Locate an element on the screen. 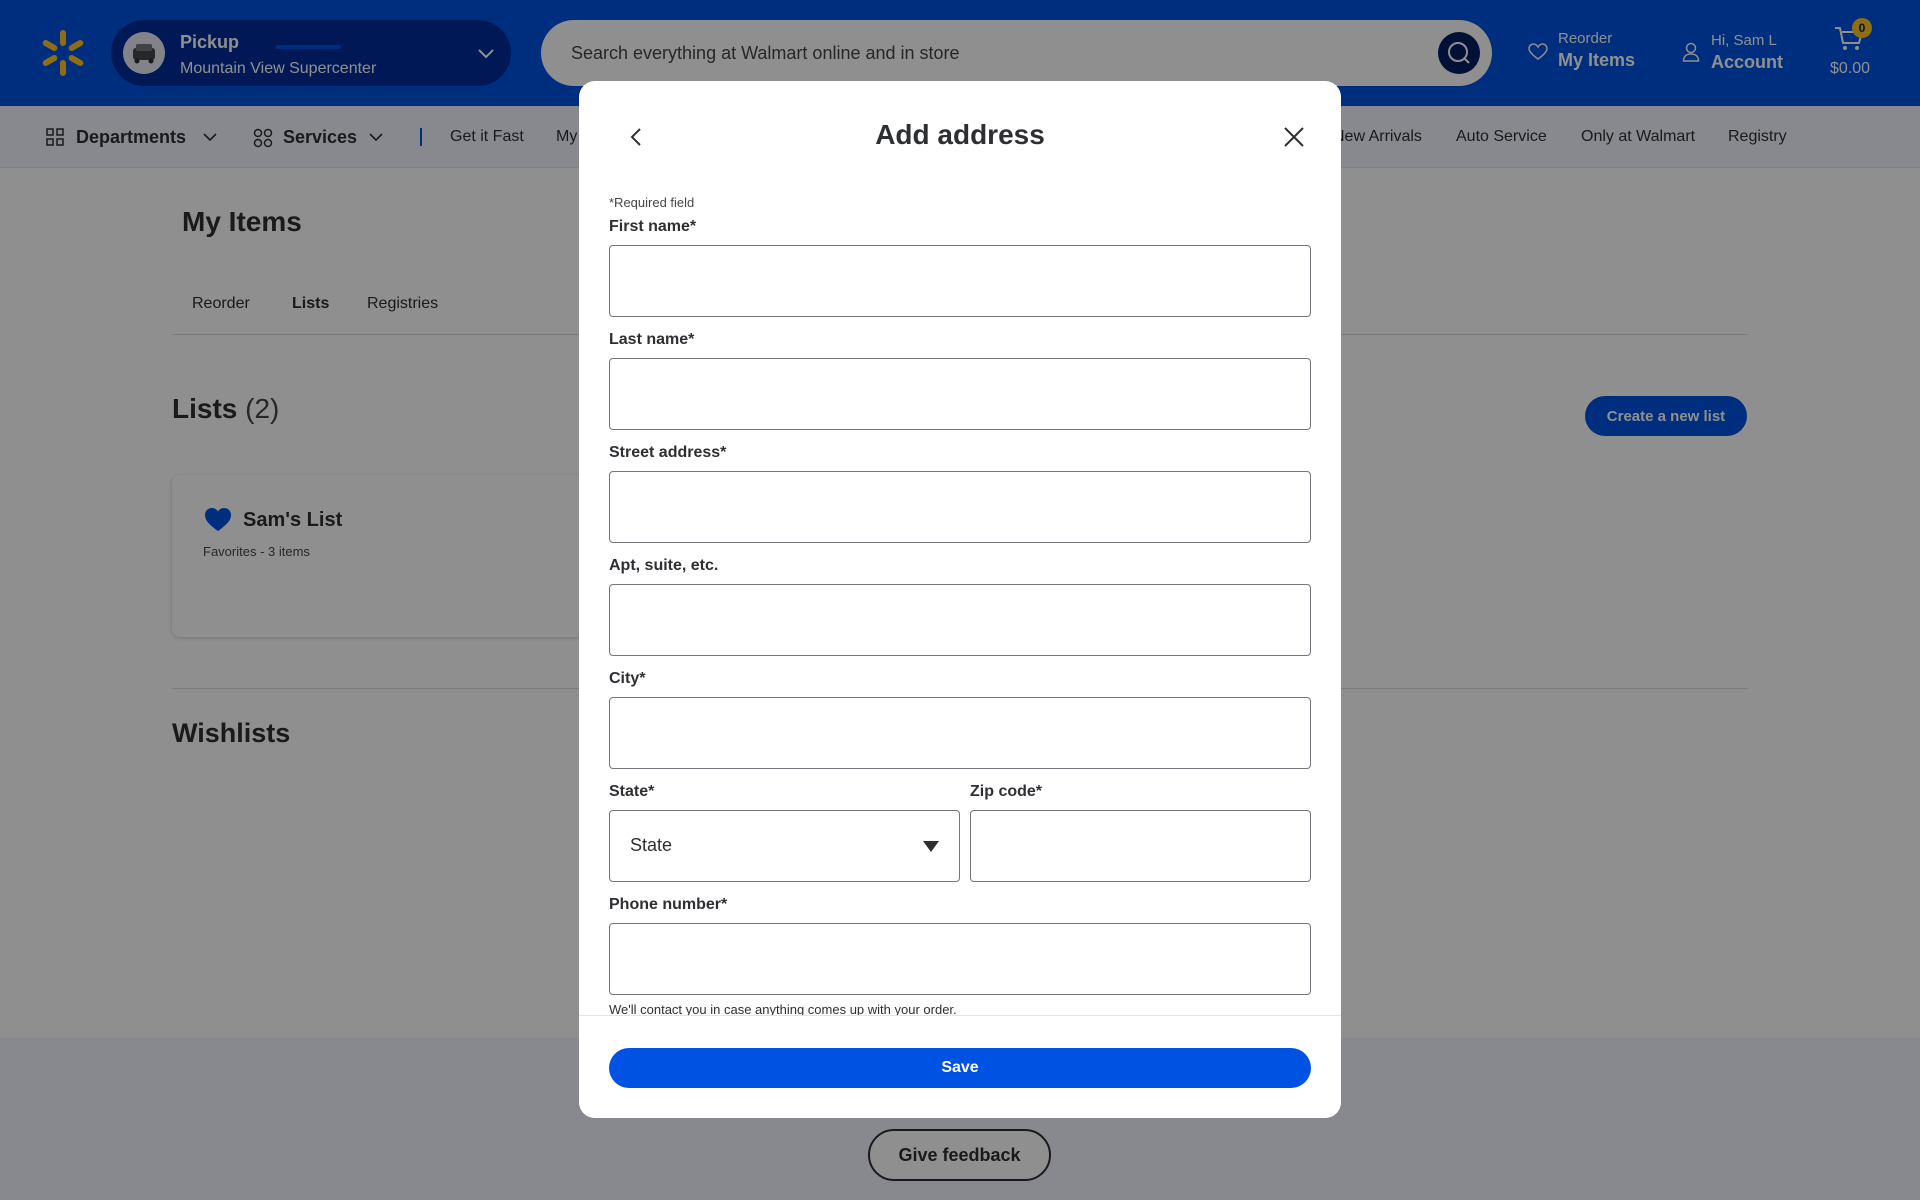 This screenshot has width=1920, height=1200. street-address-label: Street address* is located at coordinates (668, 452).